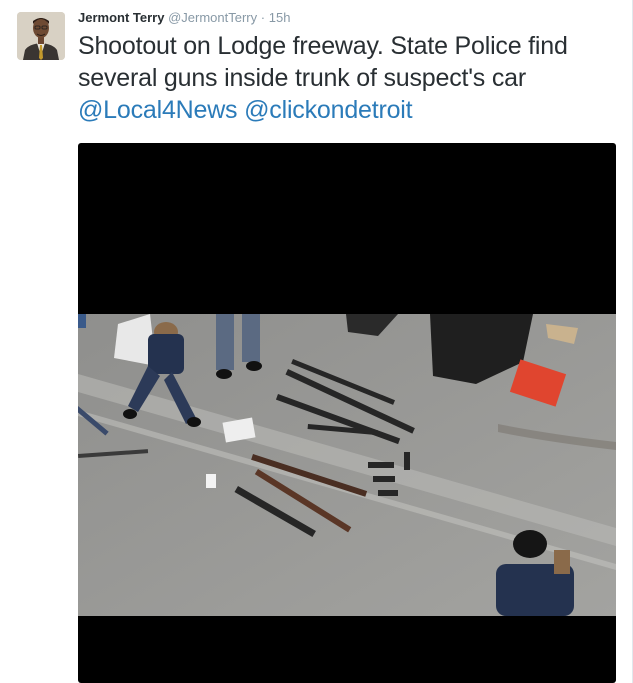 Image resolution: width=633 pixels, height=683 pixels. I want to click on timestamp: 15h, so click(280, 17).